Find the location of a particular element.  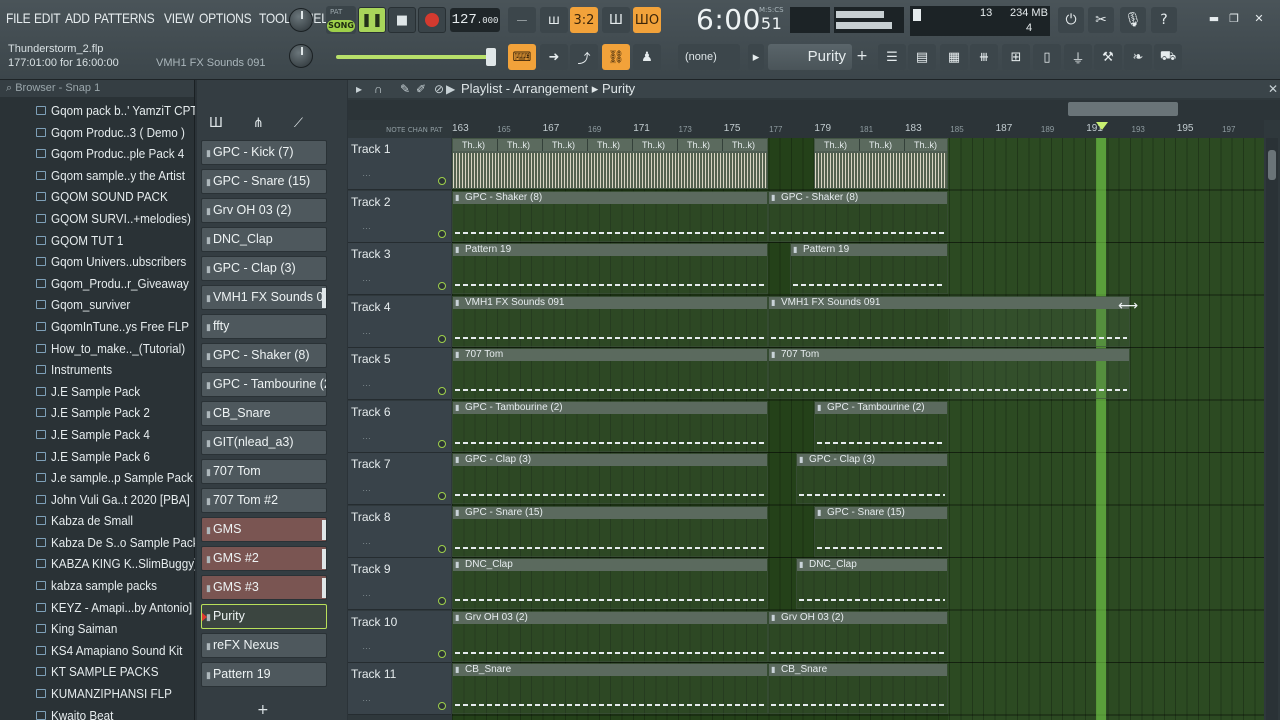

pattern-clip: VMH1 FX Sounds 091 is located at coordinates (949, 321).